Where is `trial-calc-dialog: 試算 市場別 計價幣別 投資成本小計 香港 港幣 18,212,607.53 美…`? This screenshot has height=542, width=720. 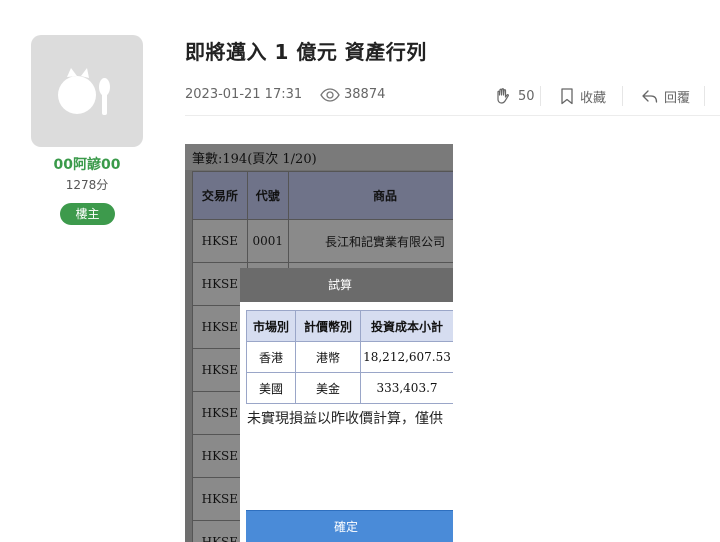
trial-calc-dialog: 試算 市場別 計價幣別 投資成本小計 香港 港幣 18,212,607.53 美… is located at coordinates (346, 405).